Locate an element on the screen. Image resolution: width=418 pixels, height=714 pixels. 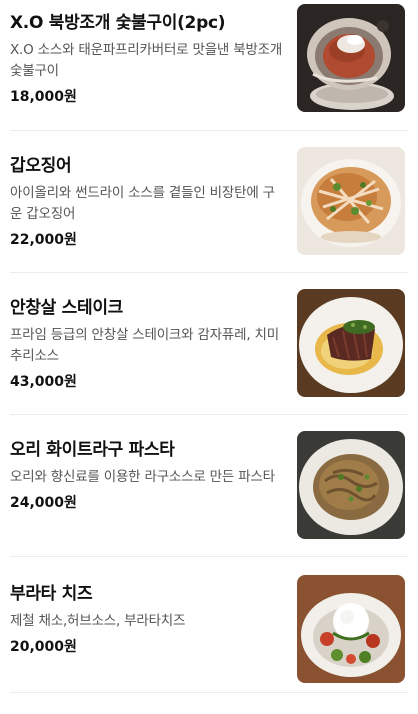
menu-item-price: 20,000원 is located at coordinates (43, 647).